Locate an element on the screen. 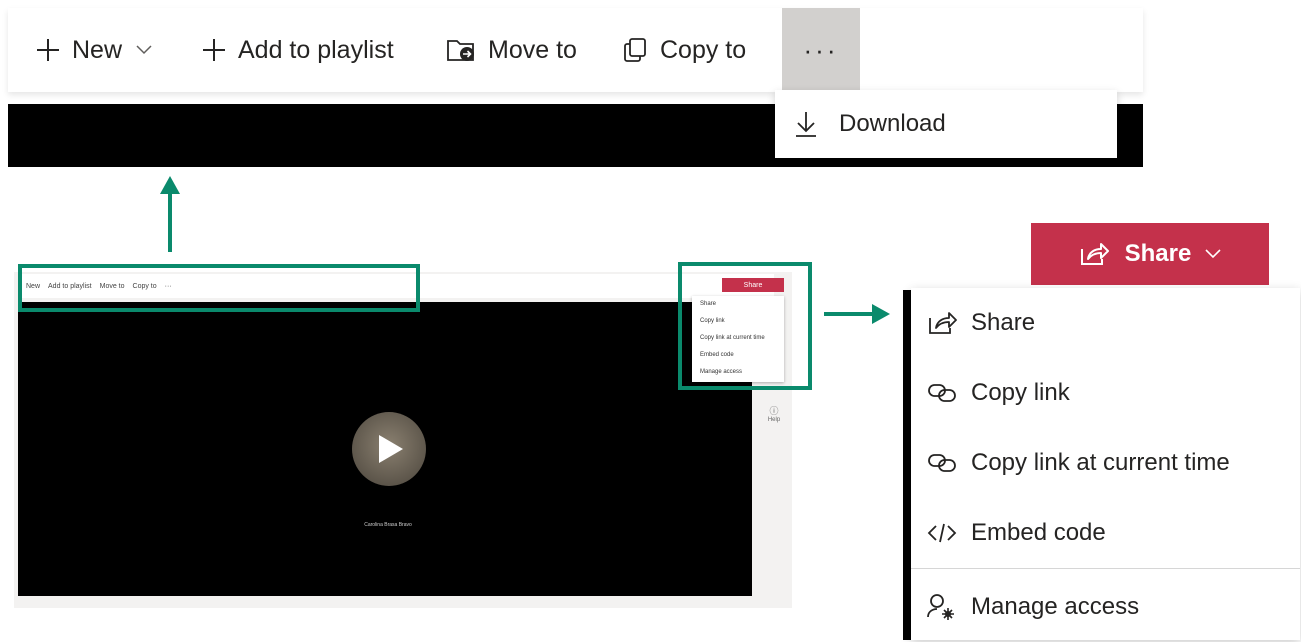  menu-item-copy-link: Copy link is located at coordinates (1105, 393).